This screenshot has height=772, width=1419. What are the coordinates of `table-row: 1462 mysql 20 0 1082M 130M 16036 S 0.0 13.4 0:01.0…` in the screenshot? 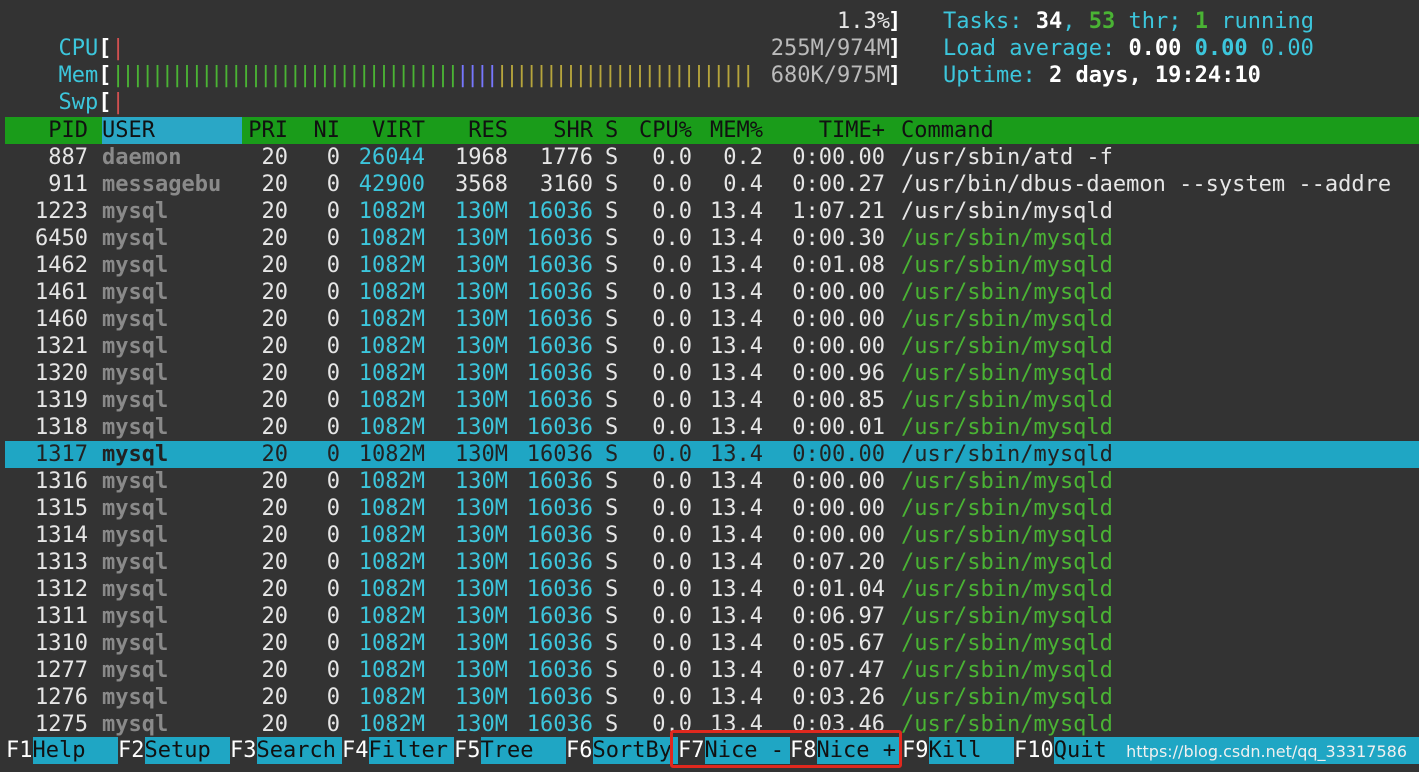 It's located at (712, 265).